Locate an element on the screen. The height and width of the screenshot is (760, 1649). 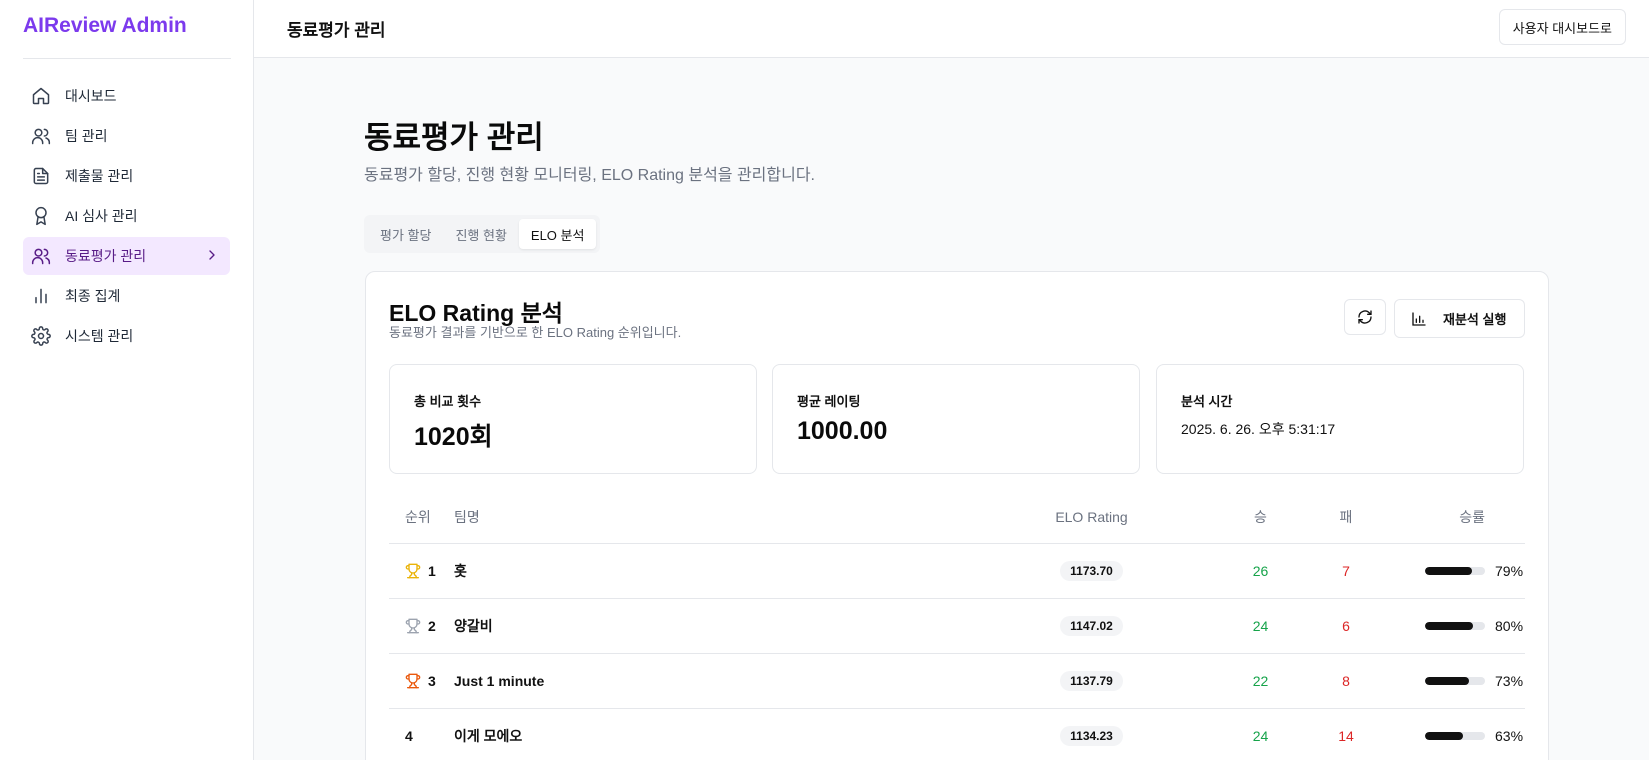
table-row: 1 홋 1173.70 26 7 79% is located at coordinates (957, 571).